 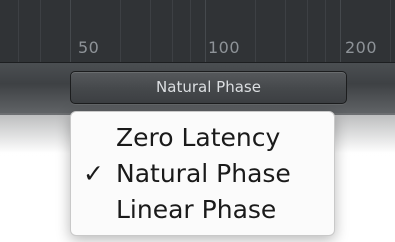 What do you see at coordinates (224, 47) in the screenshot?
I see `freq-label-100: 100` at bounding box center [224, 47].